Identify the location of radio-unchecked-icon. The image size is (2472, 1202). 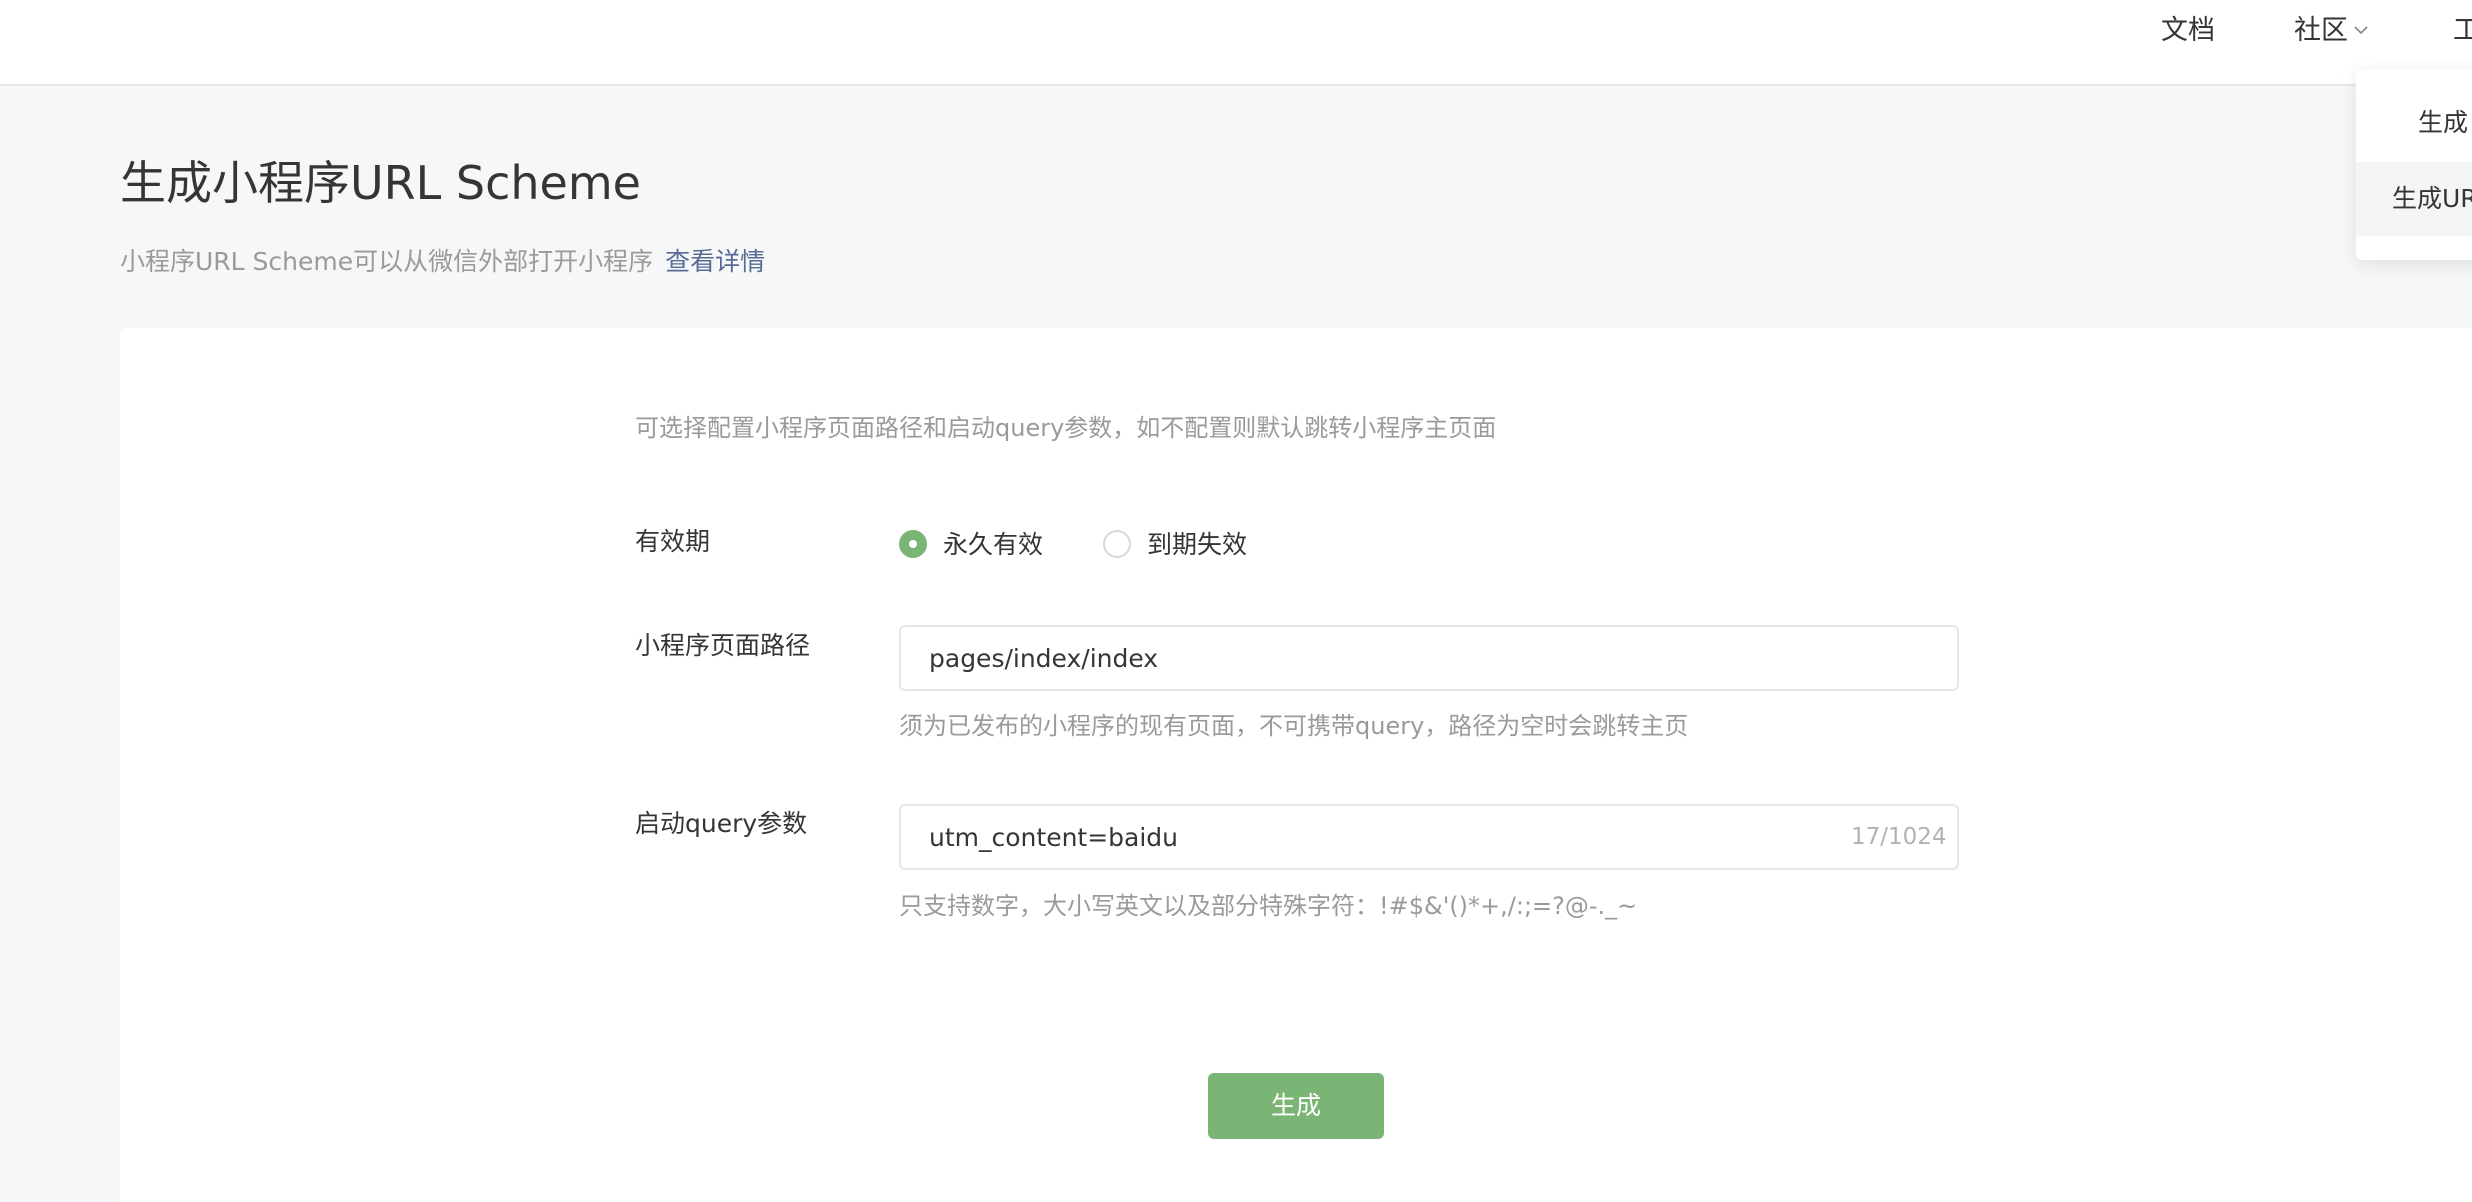
(1117, 544).